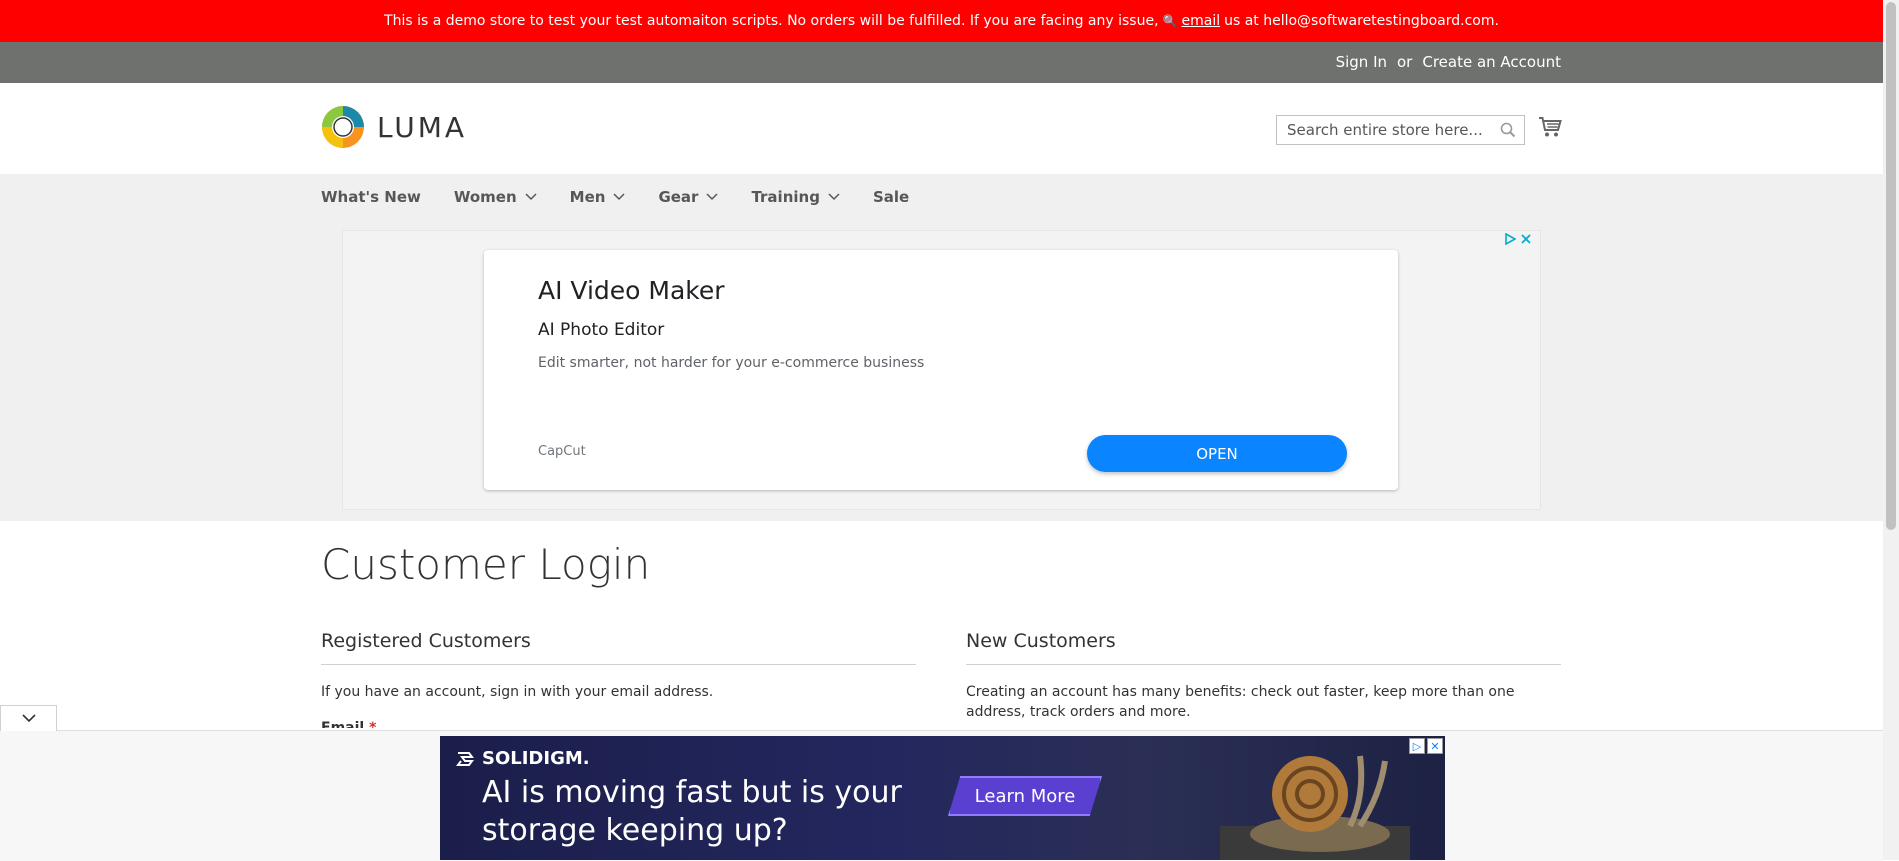 This screenshot has width=1899, height=861. What do you see at coordinates (1491, 62) in the screenshot?
I see `create-account-link: Create an Account` at bounding box center [1491, 62].